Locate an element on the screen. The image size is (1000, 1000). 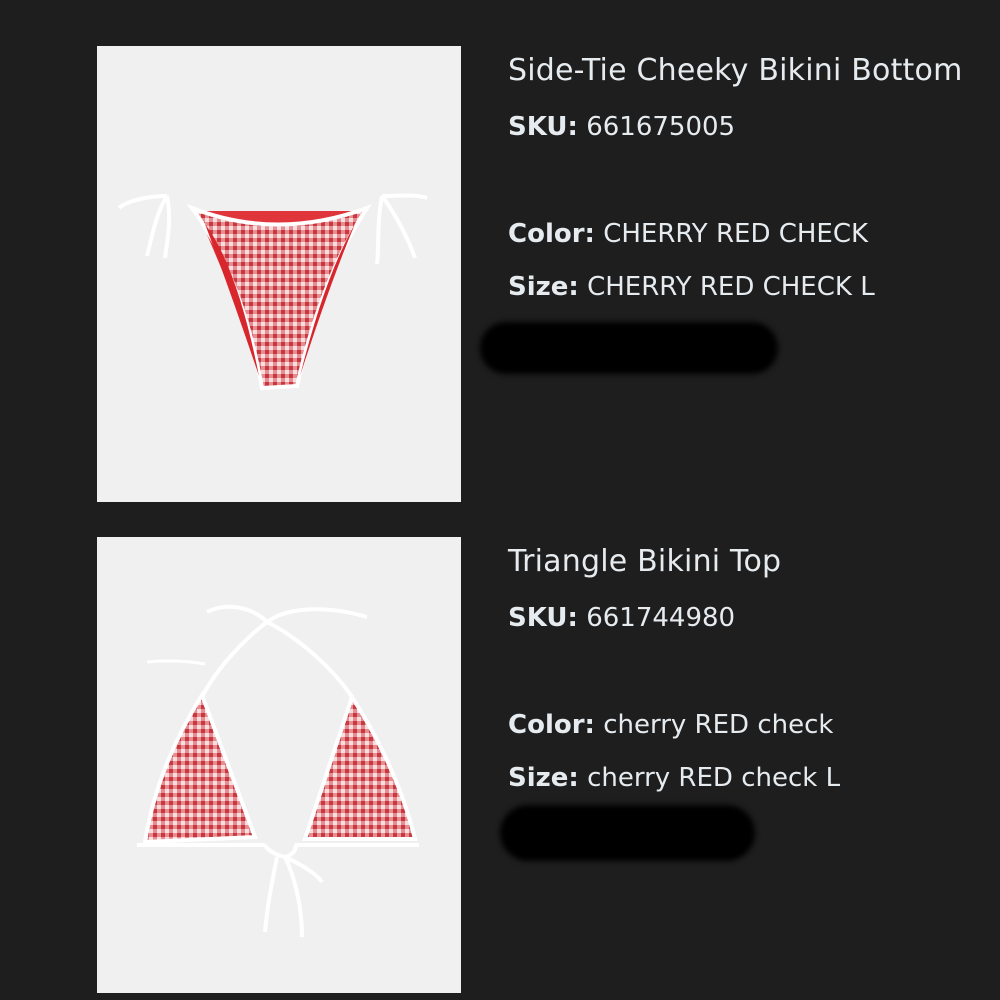
color-value: cherry RED check is located at coordinates (718, 725).